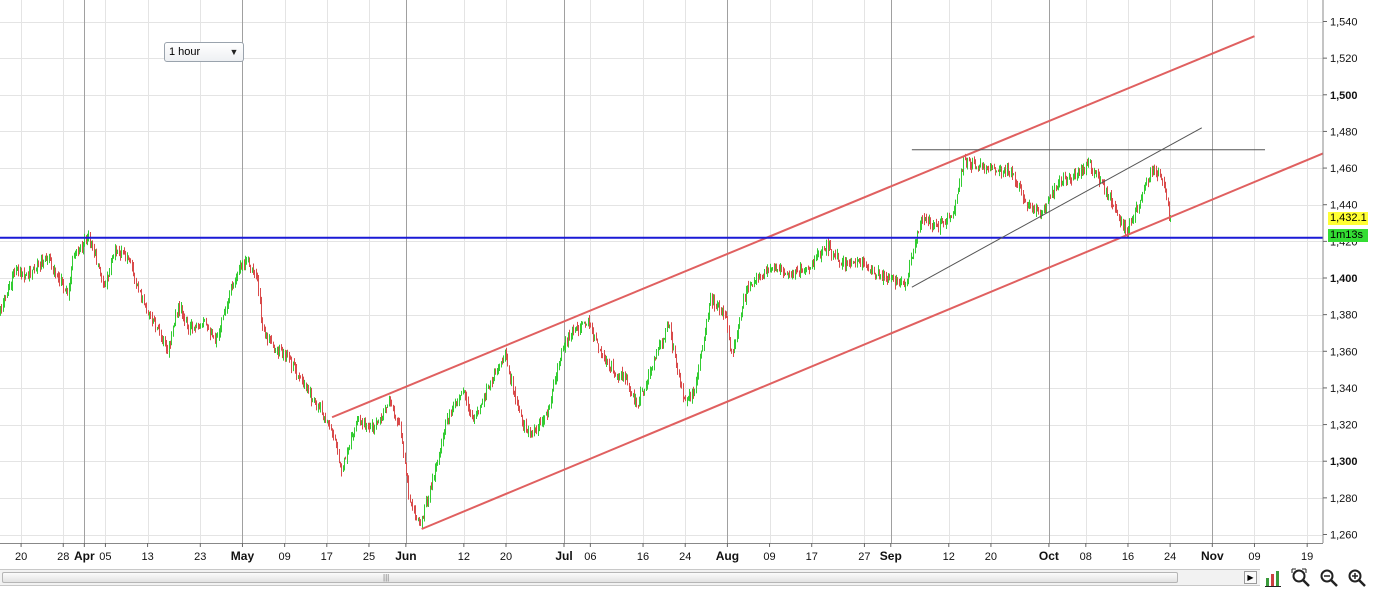  What do you see at coordinates (1344, 316) in the screenshot?
I see `y-tick-label: 1,380` at bounding box center [1344, 316].